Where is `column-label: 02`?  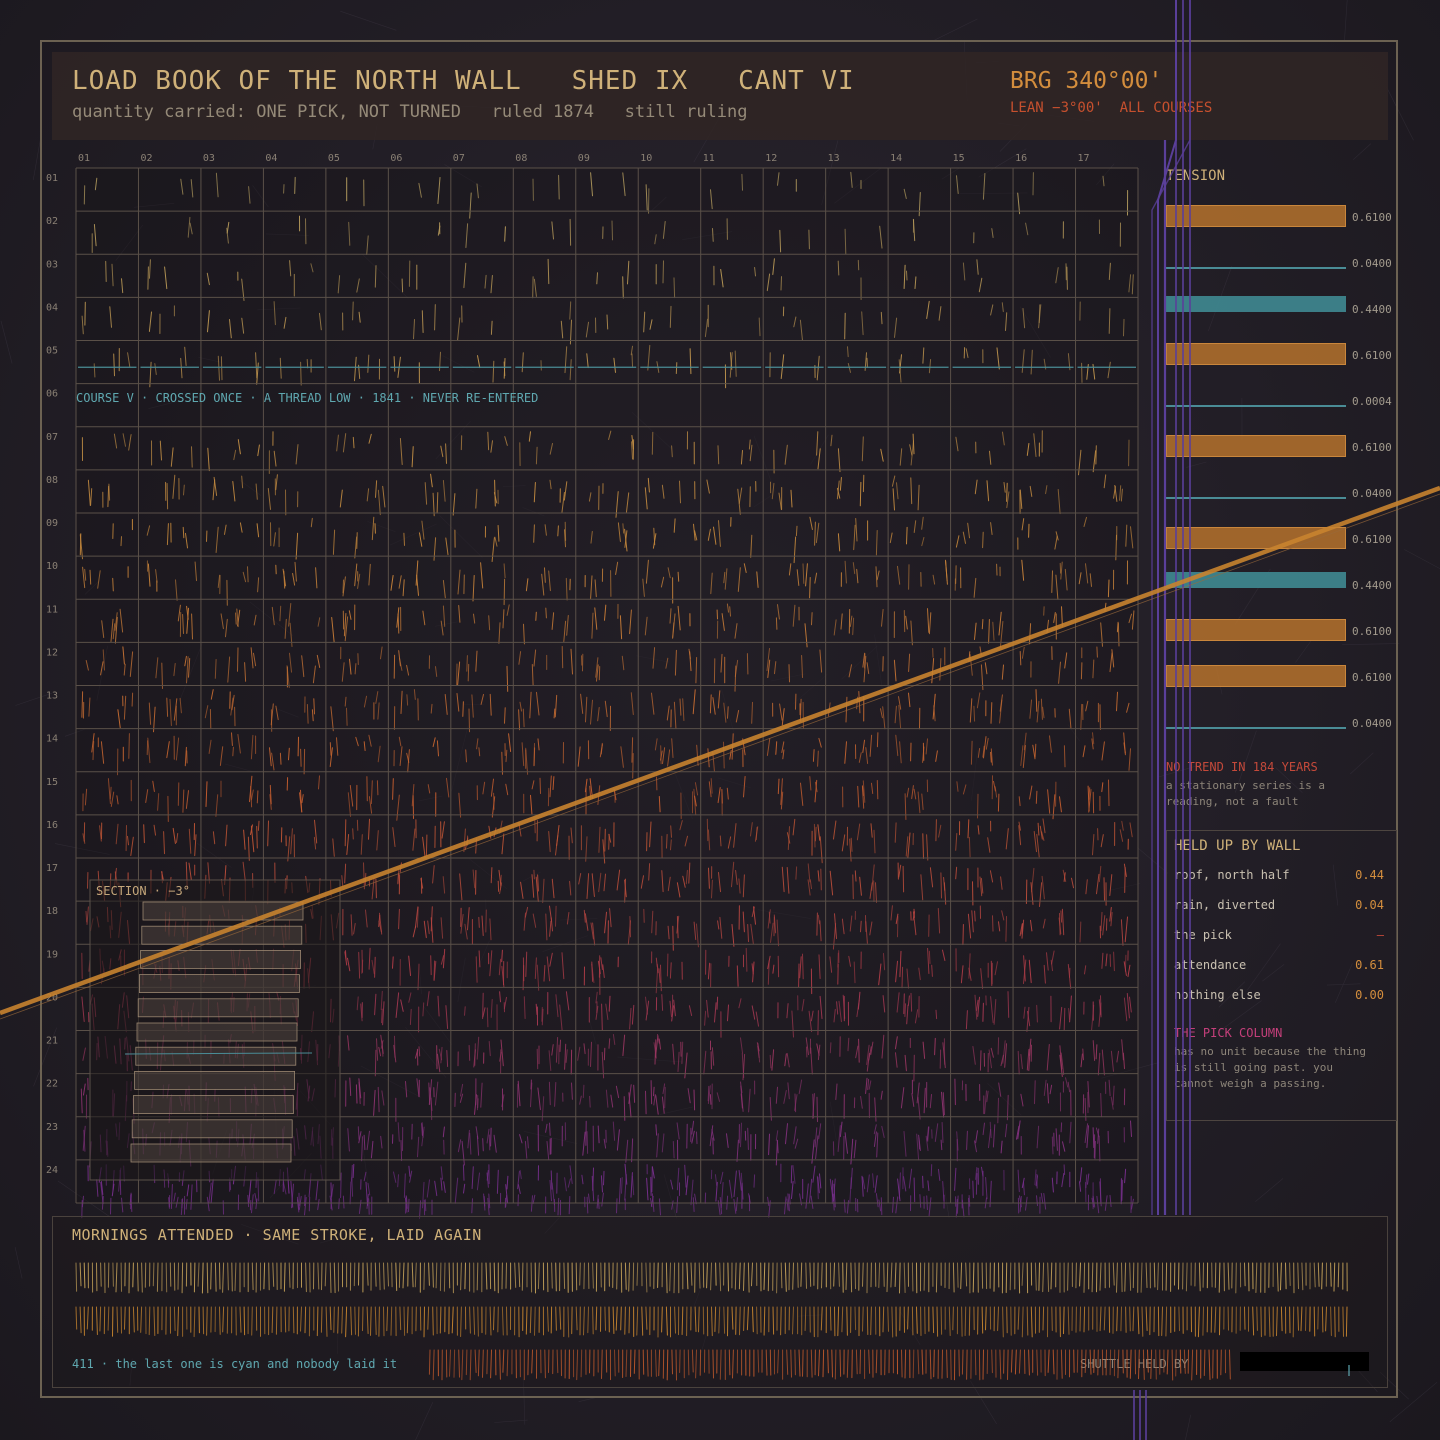 column-label: 02 is located at coordinates (147, 158).